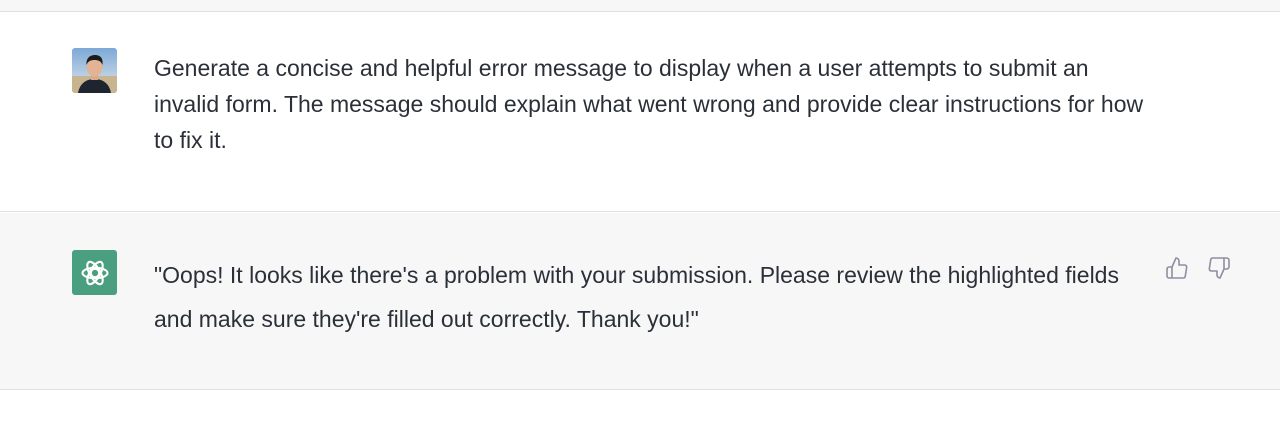  I want to click on previous-message-strip, so click(640, 6).